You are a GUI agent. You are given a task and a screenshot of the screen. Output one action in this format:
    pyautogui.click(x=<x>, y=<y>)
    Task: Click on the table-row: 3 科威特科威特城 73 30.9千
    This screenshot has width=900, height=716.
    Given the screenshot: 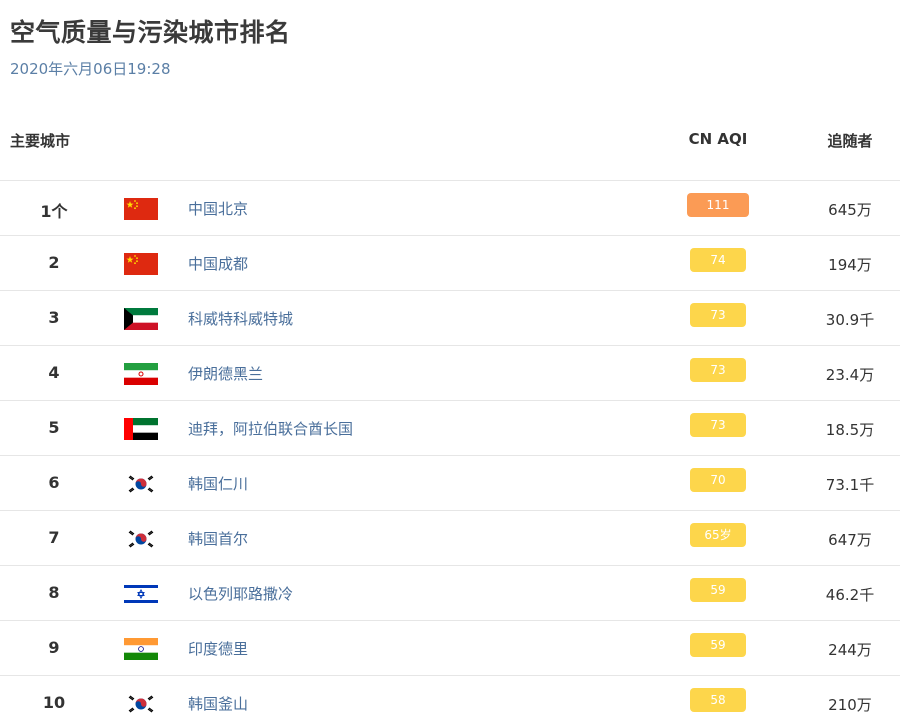 What is the action you would take?
    pyautogui.click(x=450, y=318)
    